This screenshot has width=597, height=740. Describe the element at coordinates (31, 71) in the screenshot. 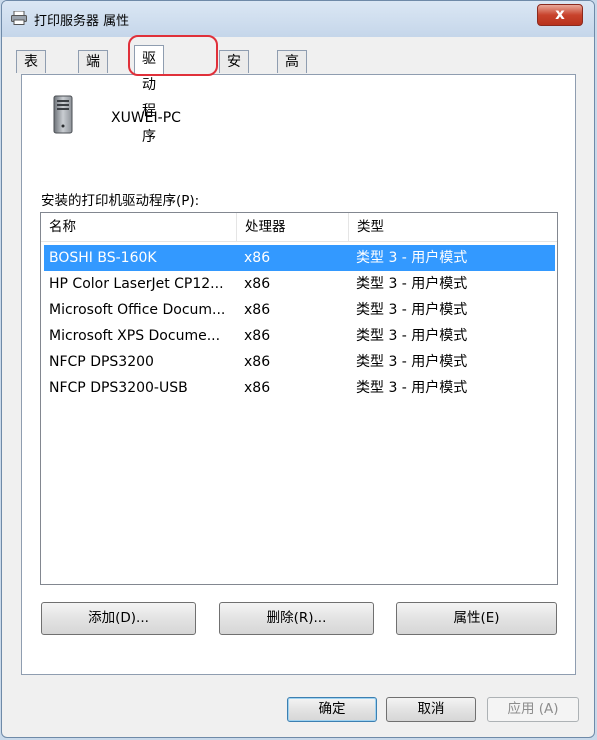

I see `tab-forms: 表单` at that location.